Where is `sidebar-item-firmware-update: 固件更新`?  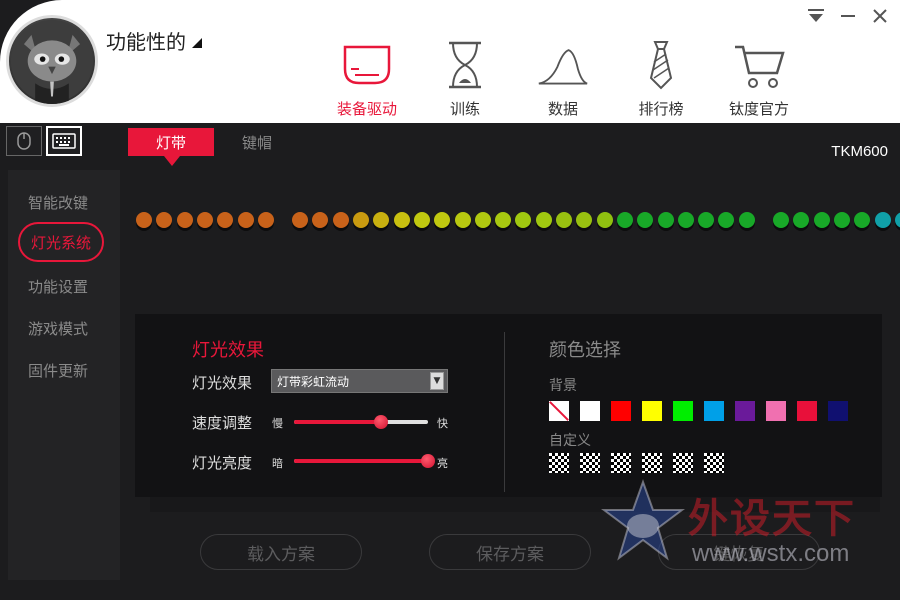
sidebar-item-firmware-update: 固件更新 is located at coordinates (58, 370).